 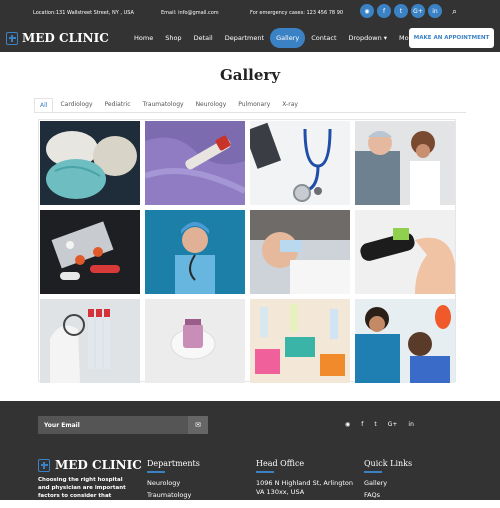 I want to click on quick-link-gallery: Gallery, so click(x=388, y=483).